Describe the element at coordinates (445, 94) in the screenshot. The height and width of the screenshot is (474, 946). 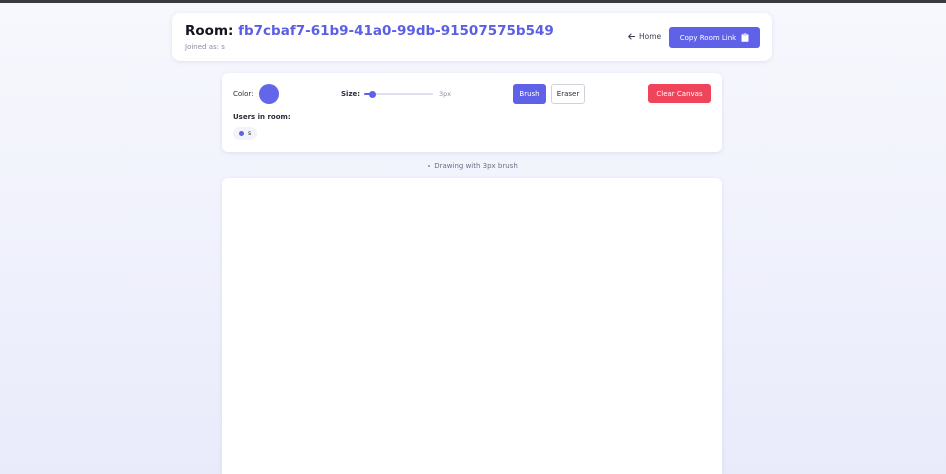
I see `size-value: 3px` at that location.